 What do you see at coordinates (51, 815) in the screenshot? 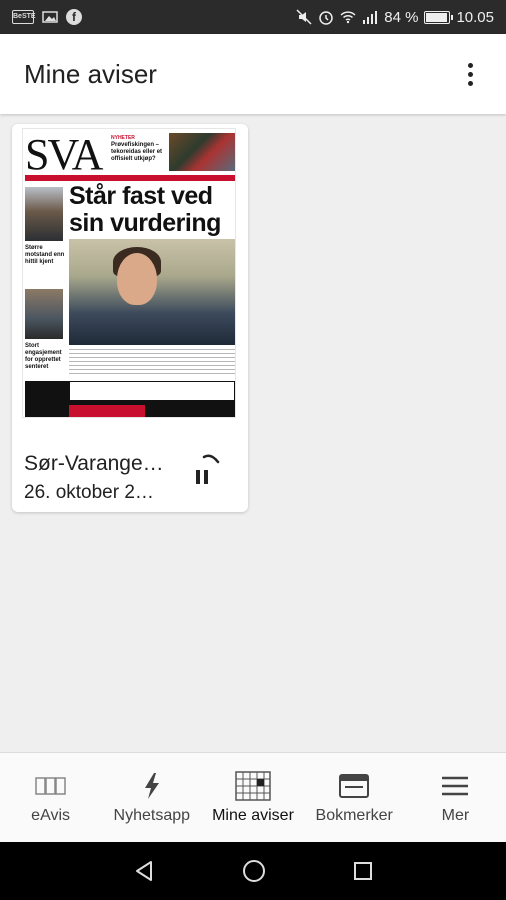
I see `nav-label: eAvis` at bounding box center [51, 815].